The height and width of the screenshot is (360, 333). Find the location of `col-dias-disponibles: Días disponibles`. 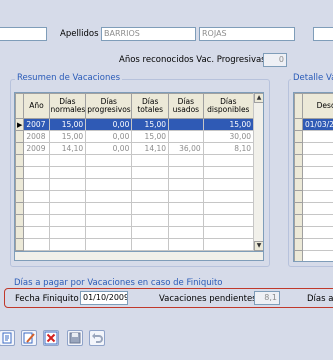

col-dias-disponibles: Días disponibles is located at coordinates (228, 106).